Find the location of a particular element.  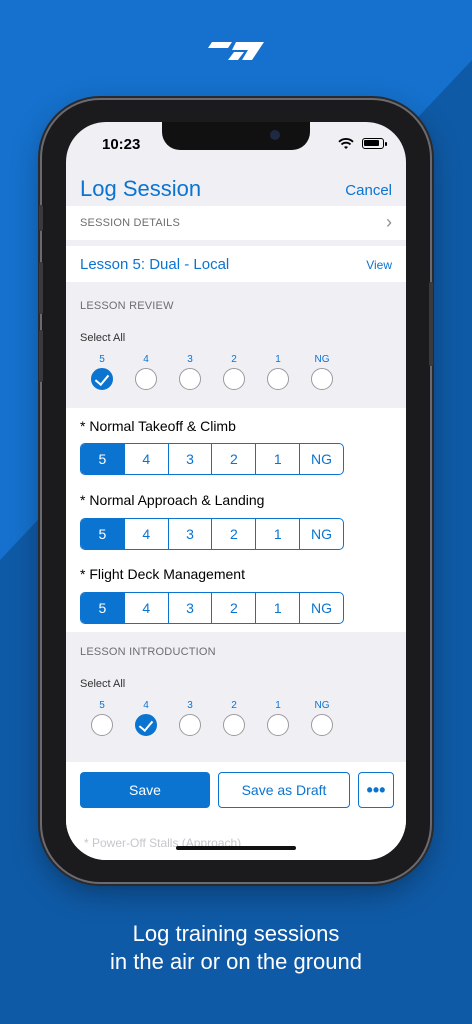

status-time: 10:23 is located at coordinates (121, 144).